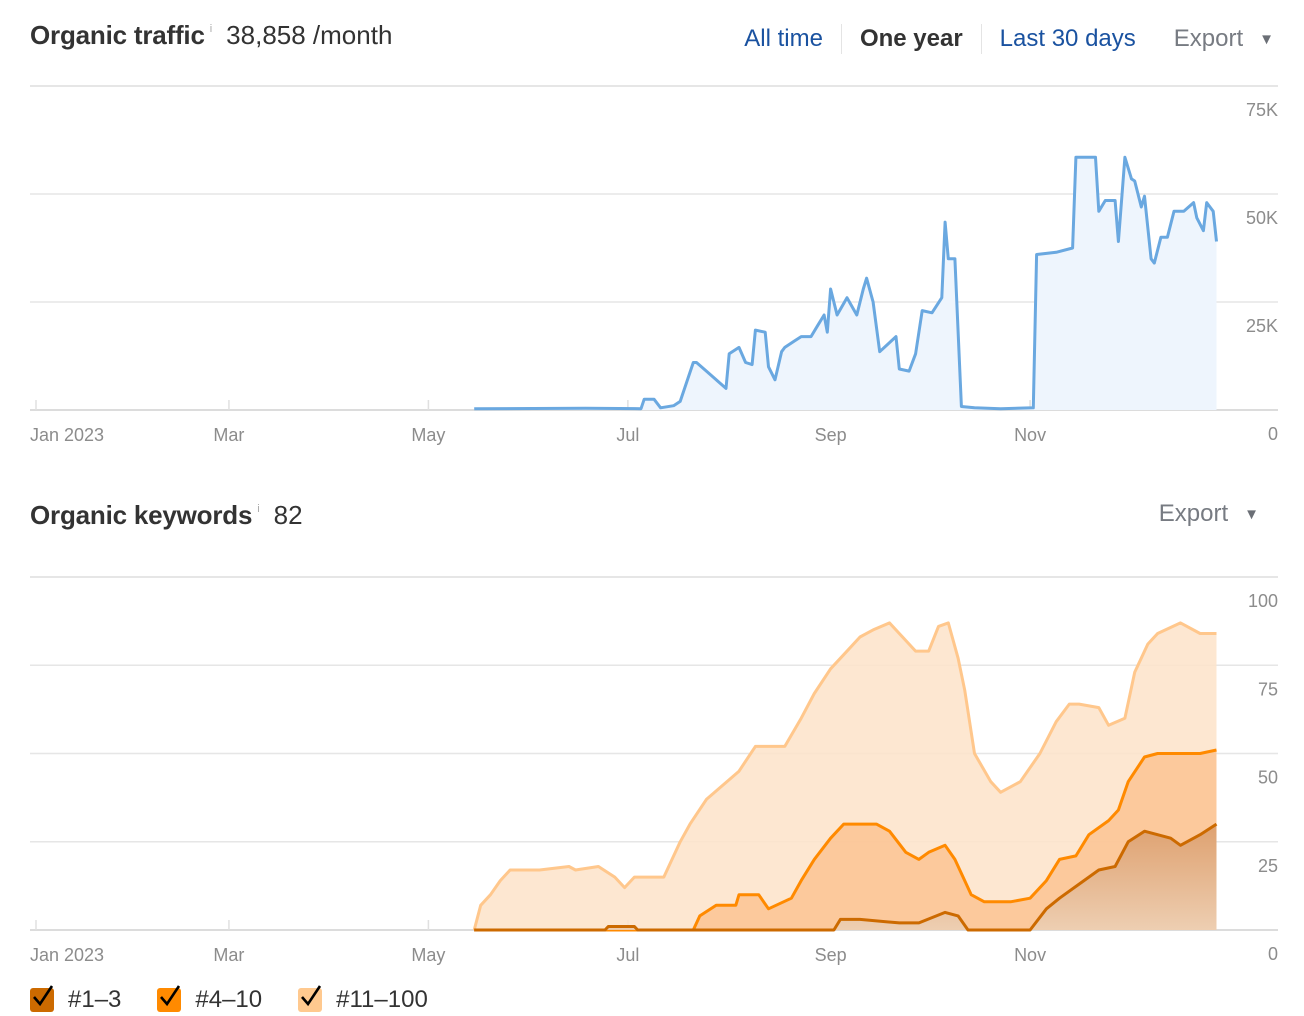  I want to click on y-tick-label: 25K, so click(1262, 326).